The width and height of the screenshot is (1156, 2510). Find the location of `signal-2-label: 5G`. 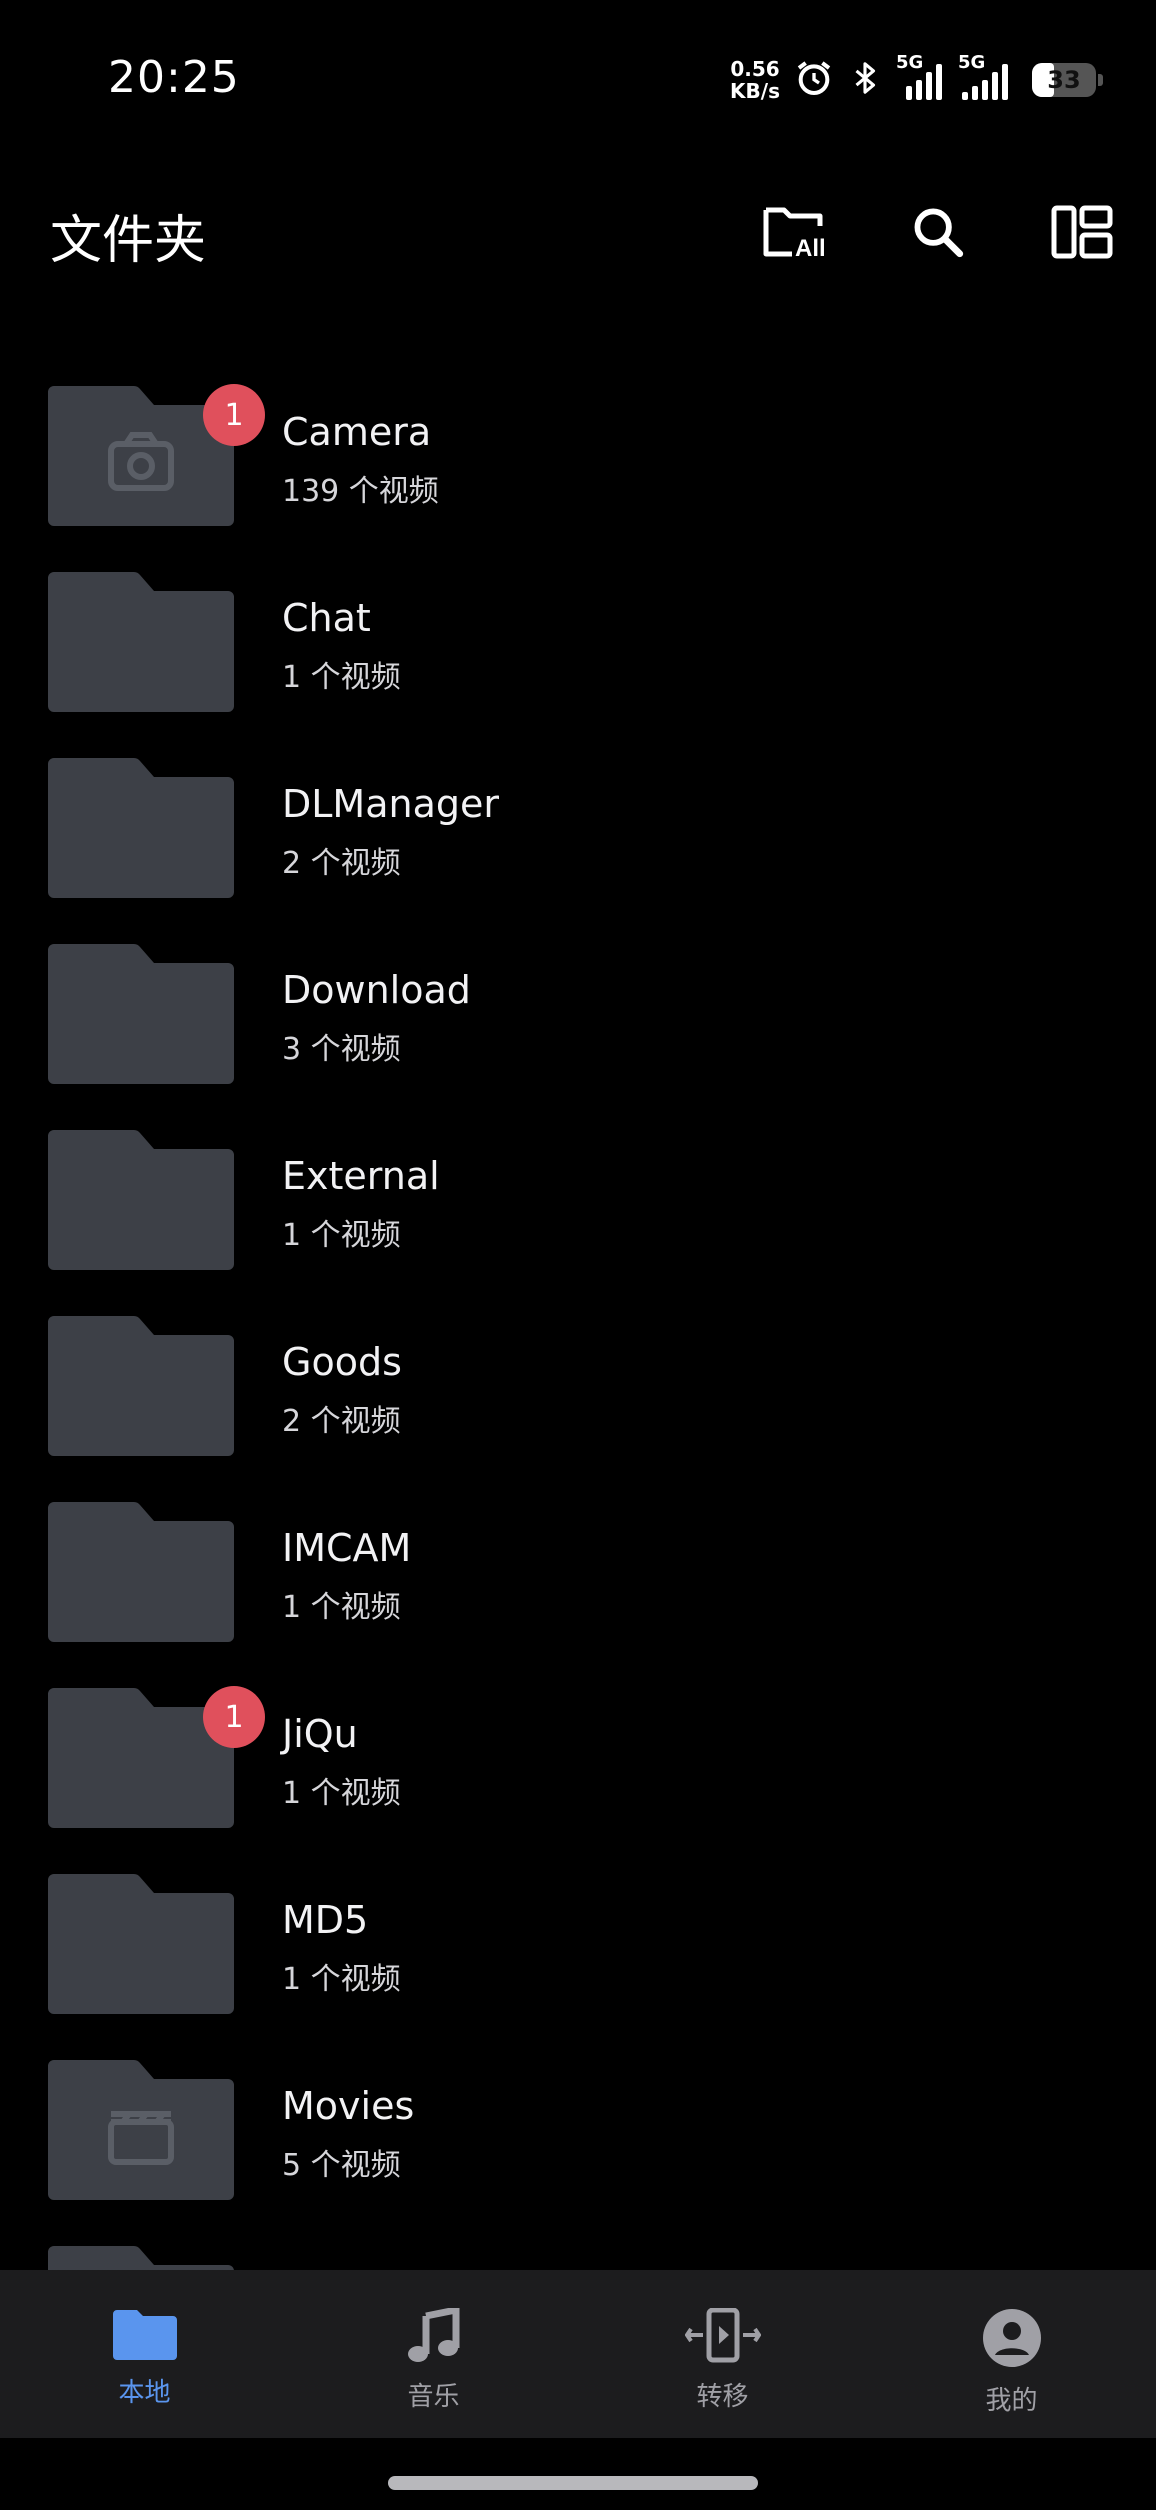

signal-2-label: 5G is located at coordinates (972, 62).